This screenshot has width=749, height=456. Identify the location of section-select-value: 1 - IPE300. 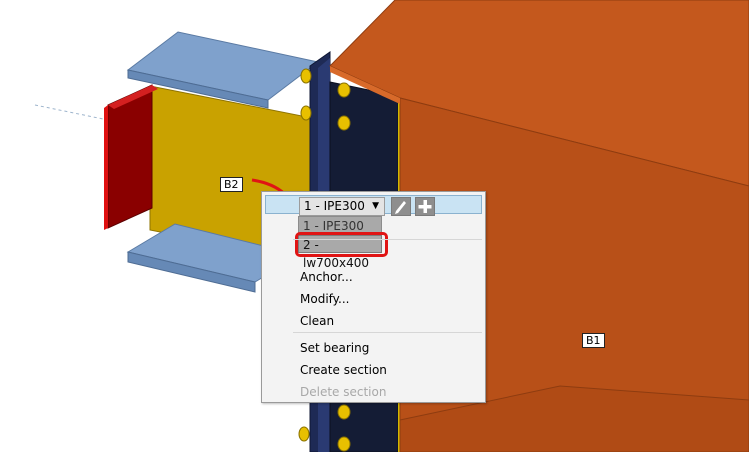
(334, 206).